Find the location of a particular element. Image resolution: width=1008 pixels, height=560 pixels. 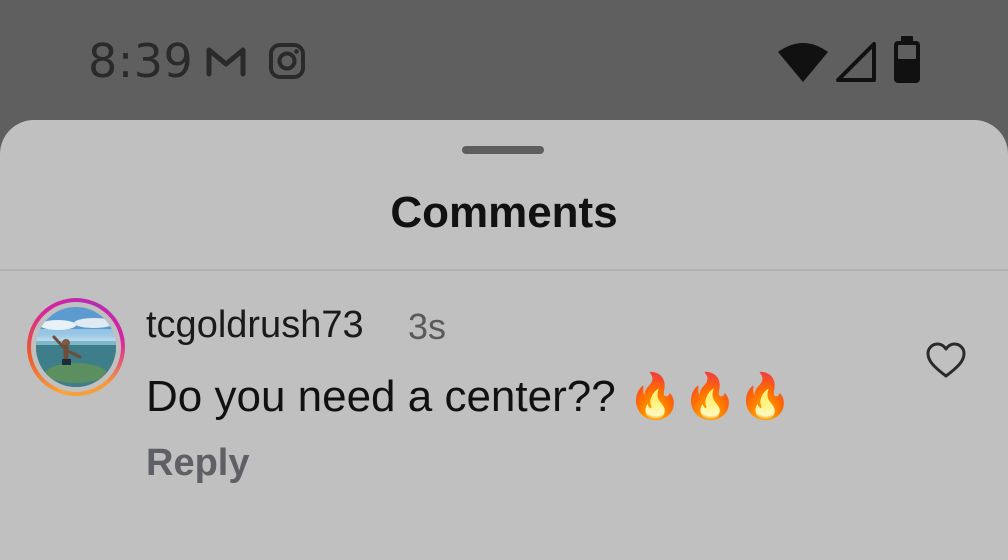

wifi-icon is located at coordinates (803, 62).